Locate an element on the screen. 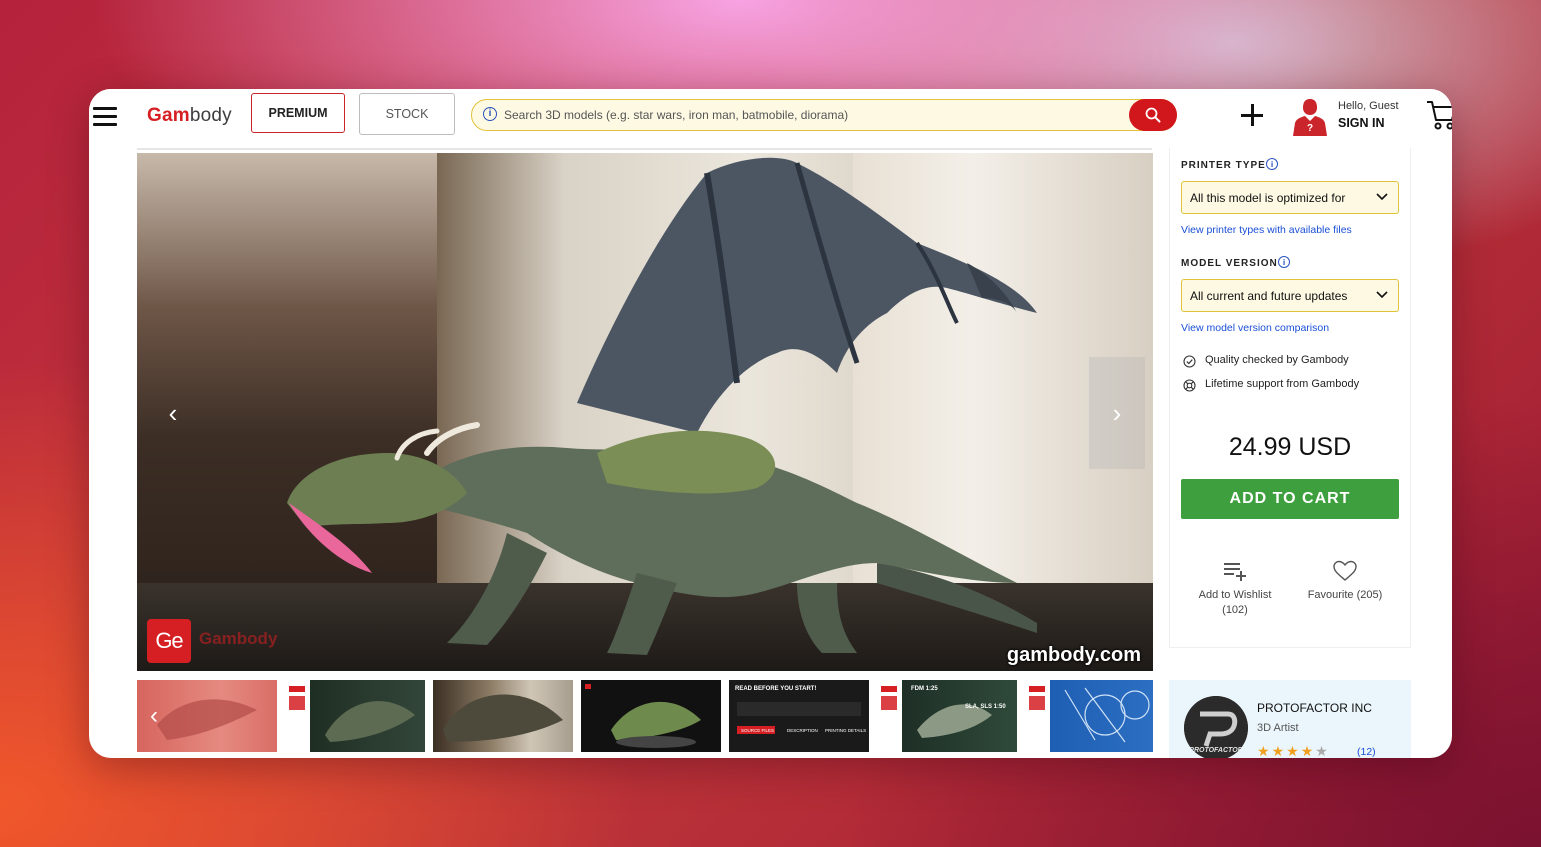  printer-type-label: PRINTER TYPE is located at coordinates (1223, 165).